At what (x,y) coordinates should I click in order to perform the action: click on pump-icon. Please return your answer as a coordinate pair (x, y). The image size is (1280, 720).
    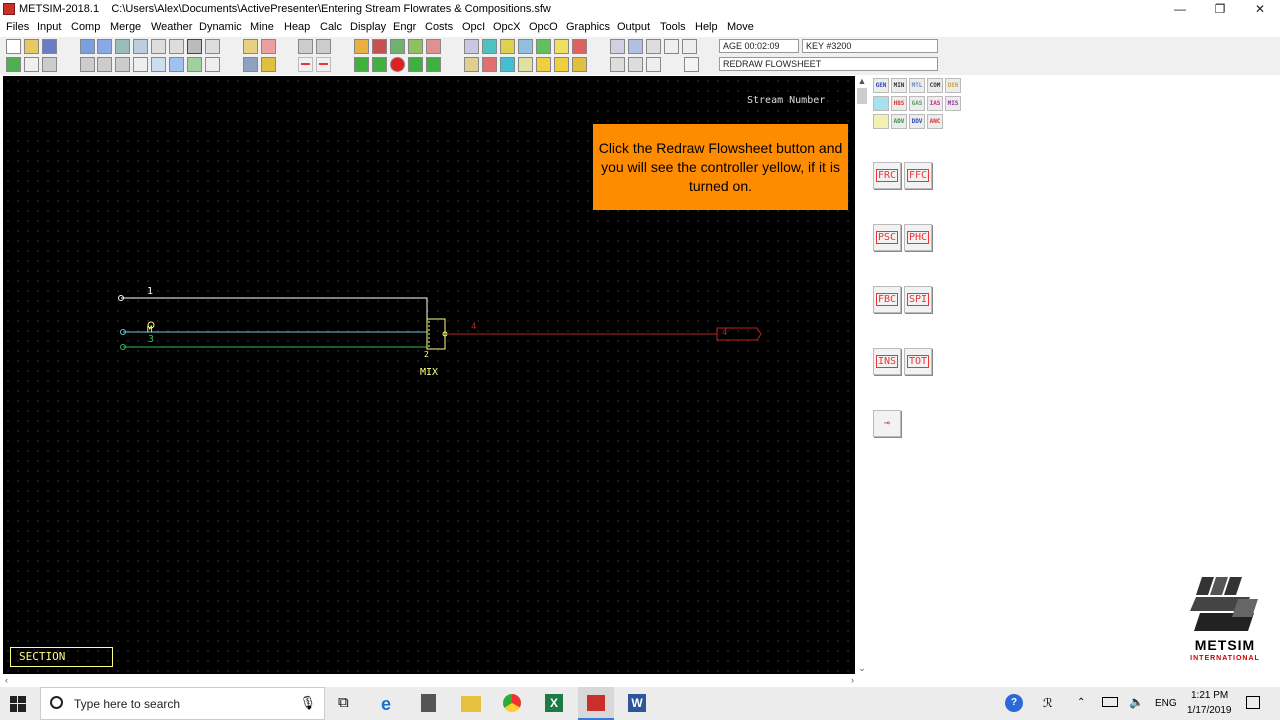
    Looking at the image, I should click on (415, 64).